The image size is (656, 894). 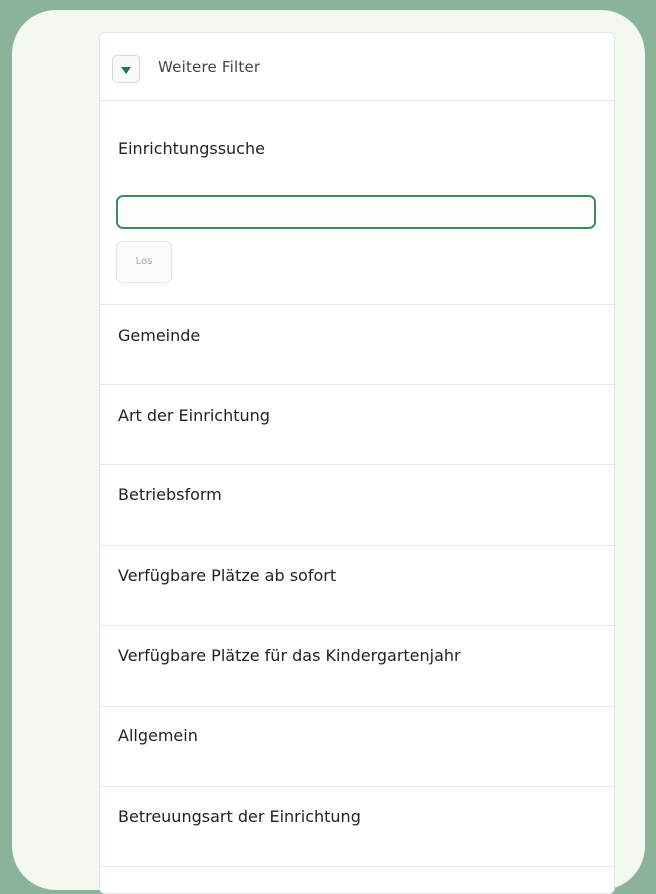 What do you see at coordinates (357, 505) in the screenshot?
I see `filter-section-betriebsform: Betriebsform` at bounding box center [357, 505].